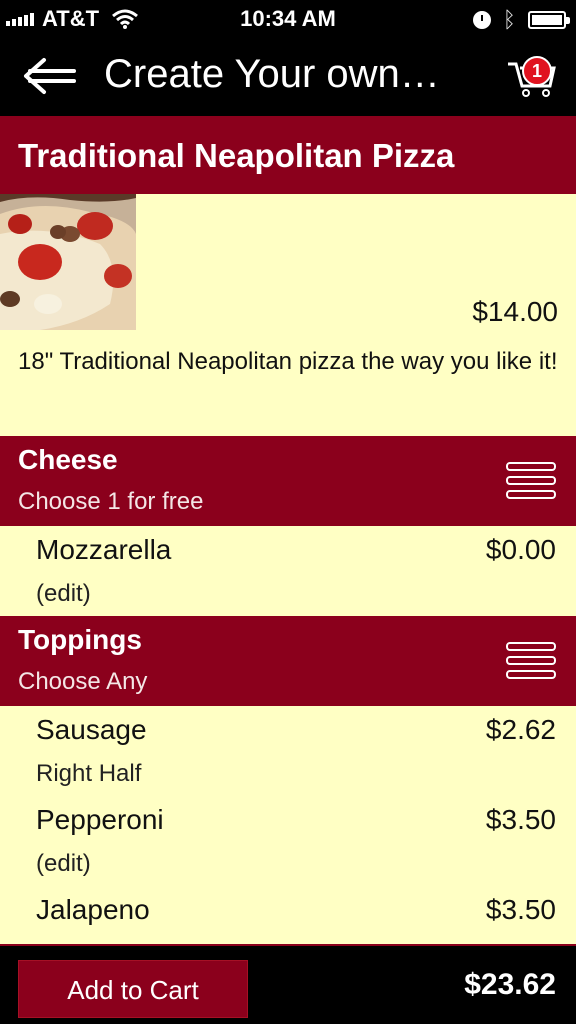 This screenshot has height=1024, width=576. Describe the element at coordinates (509, 19) in the screenshot. I see `bluetooth-icon: ᛒ` at that location.